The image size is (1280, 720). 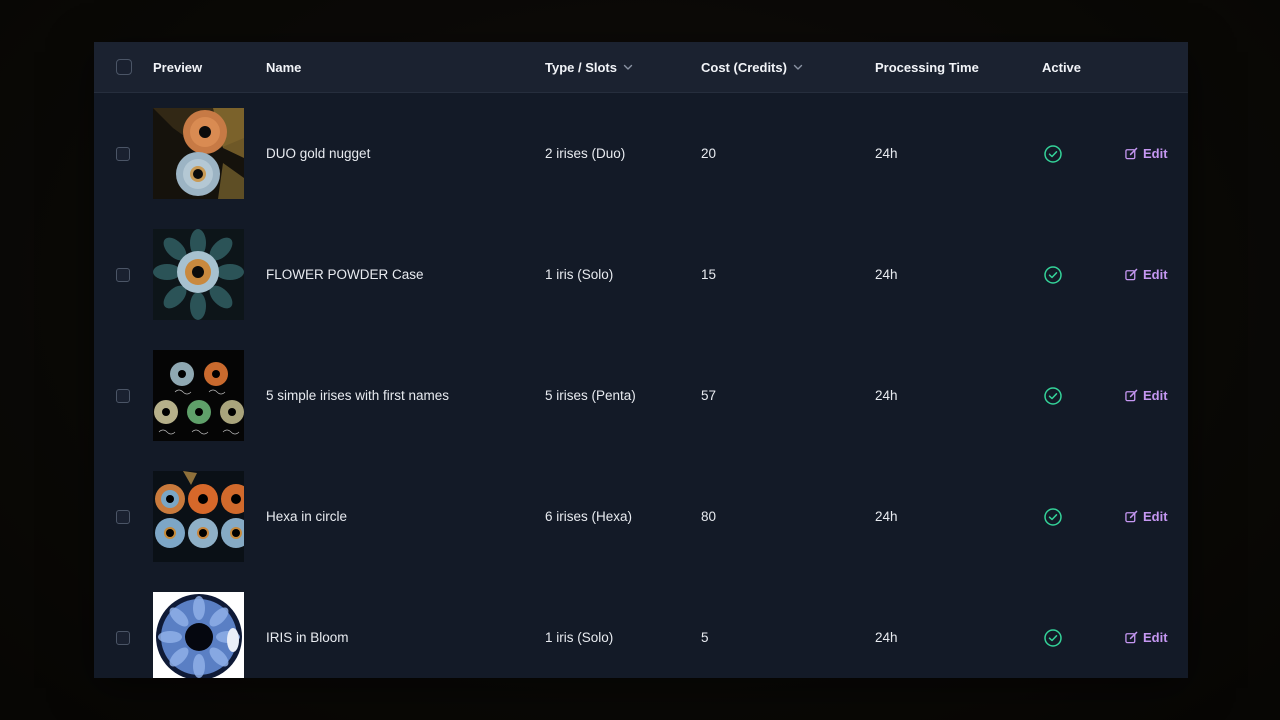 I want to click on row-cost: 80, so click(x=709, y=516).